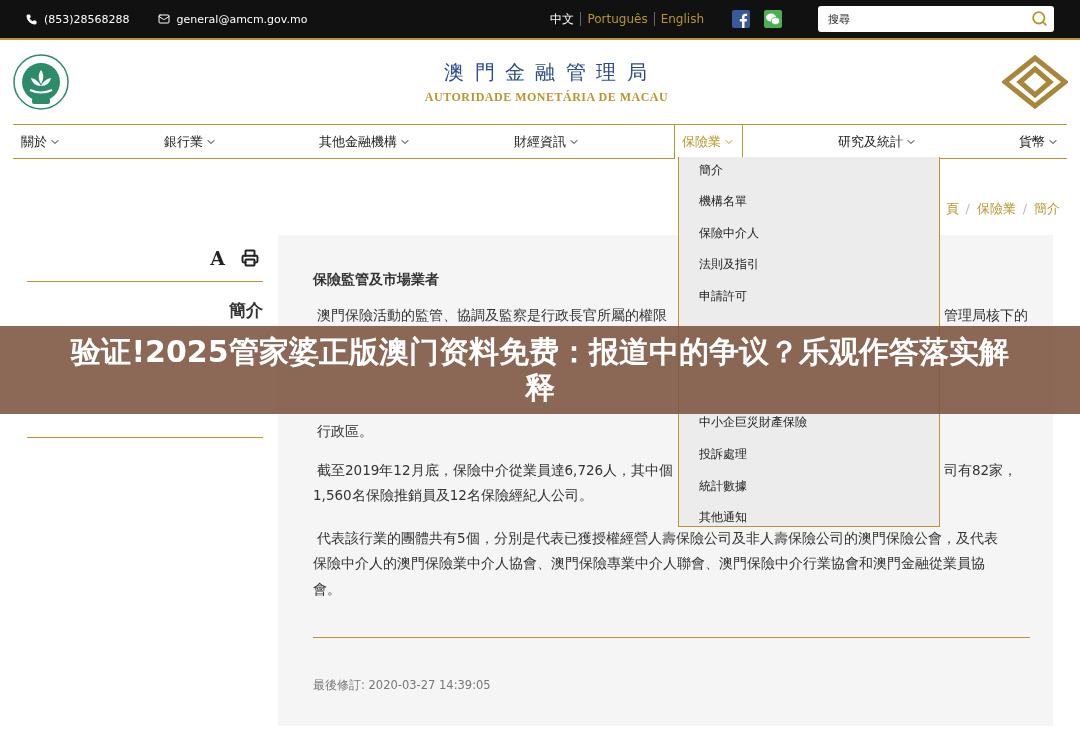 This screenshot has width=1080, height=738. I want to click on paragraph-text: 澳門保險活動的監管、協調及監察是行政長官所屬的權限, so click(492, 315).